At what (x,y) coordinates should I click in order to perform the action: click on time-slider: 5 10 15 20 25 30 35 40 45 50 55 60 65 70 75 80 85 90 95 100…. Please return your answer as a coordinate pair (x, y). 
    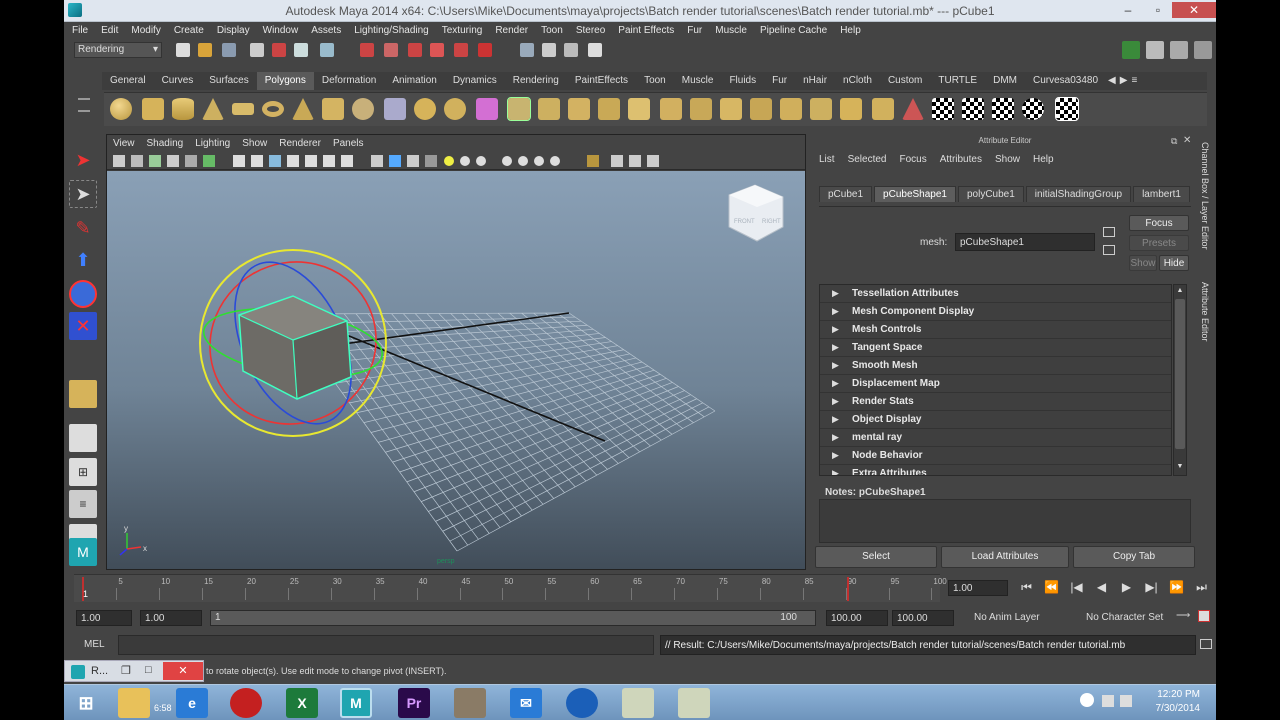
    Looking at the image, I should click on (510, 588).